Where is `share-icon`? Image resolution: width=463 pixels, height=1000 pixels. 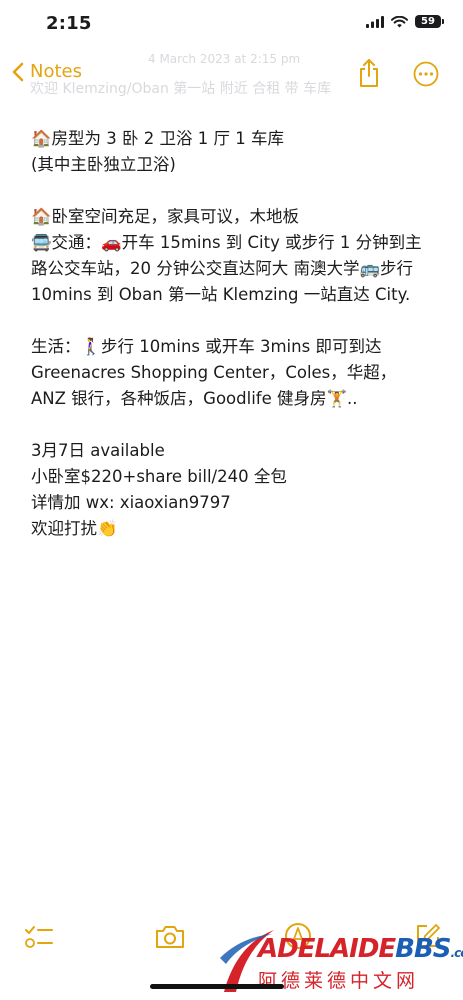
share-icon is located at coordinates (369, 73).